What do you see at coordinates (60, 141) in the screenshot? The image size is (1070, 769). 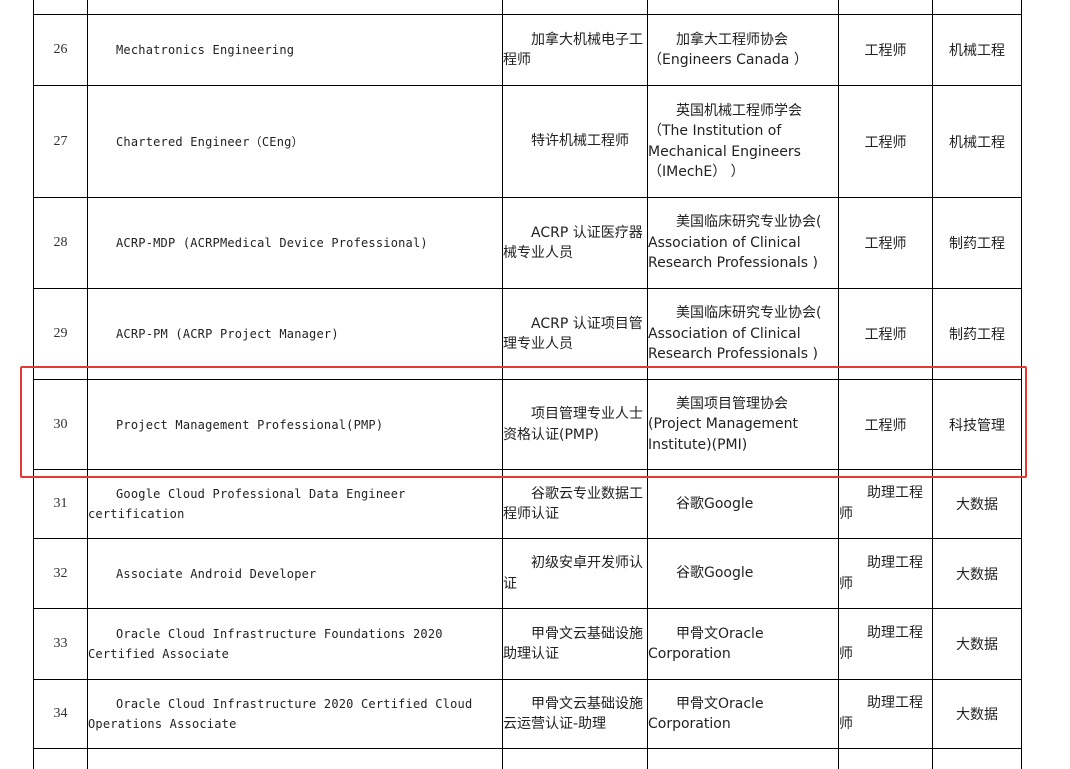 I see `row-number: 27` at bounding box center [60, 141].